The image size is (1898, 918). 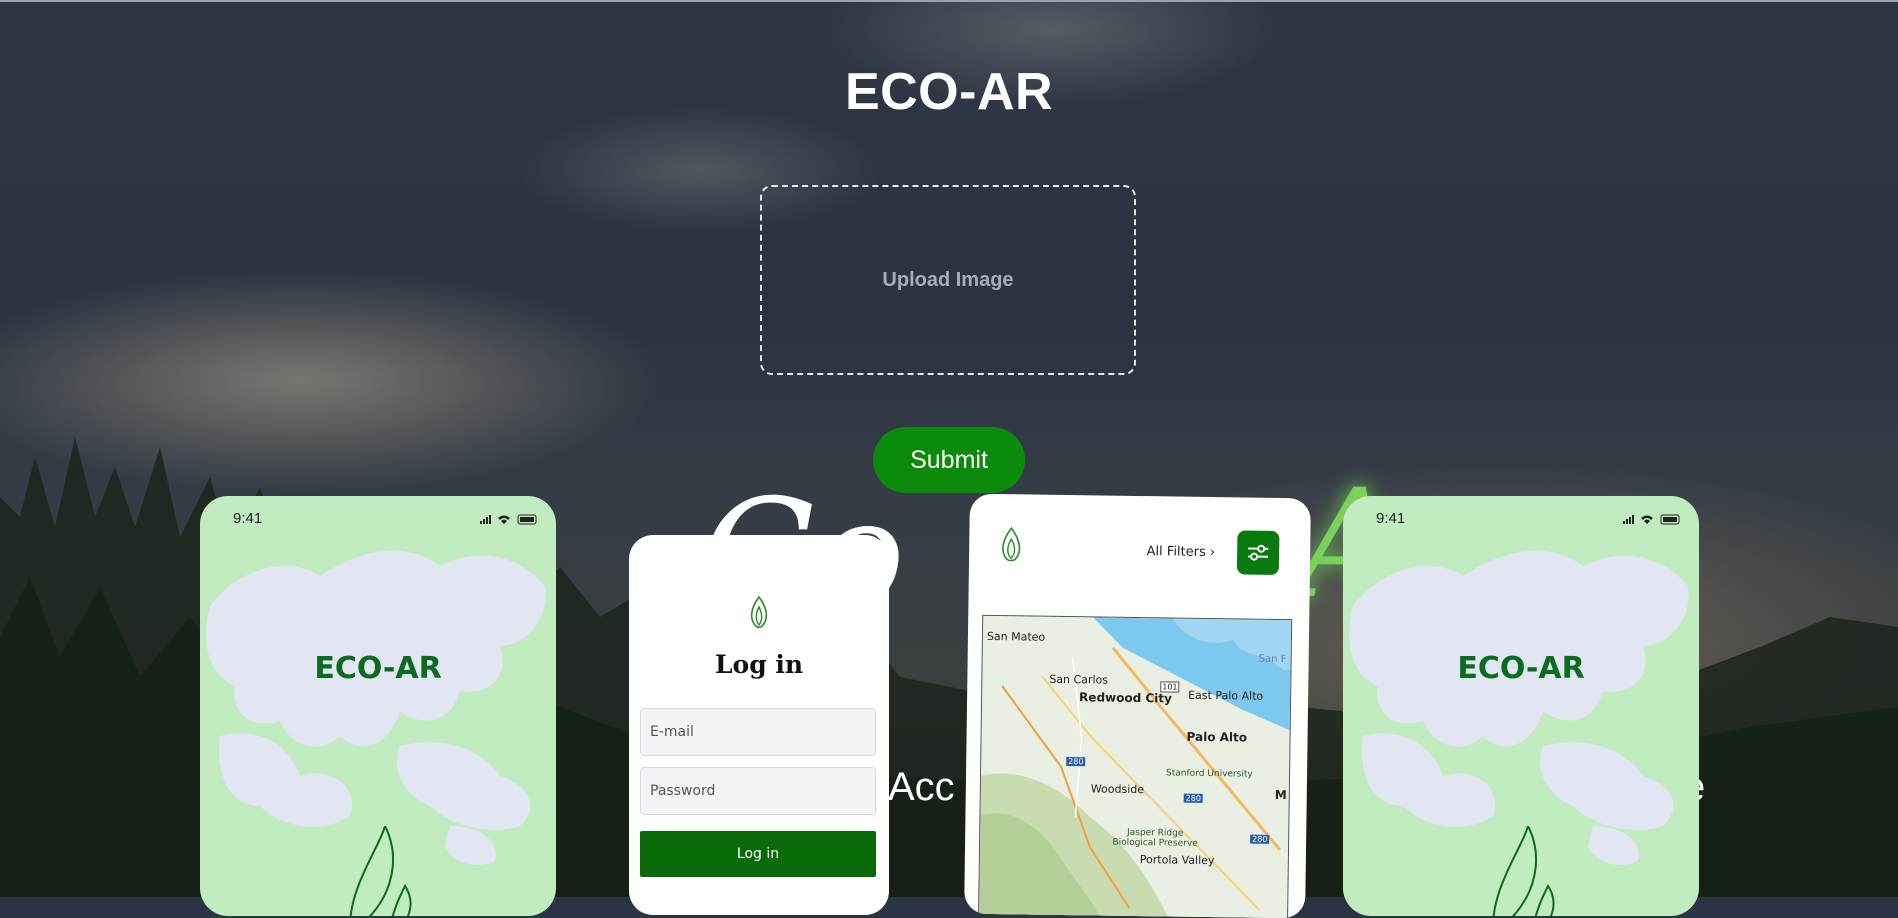 What do you see at coordinates (1117, 789) in the screenshot?
I see `map-label-woodside: Woodside` at bounding box center [1117, 789].